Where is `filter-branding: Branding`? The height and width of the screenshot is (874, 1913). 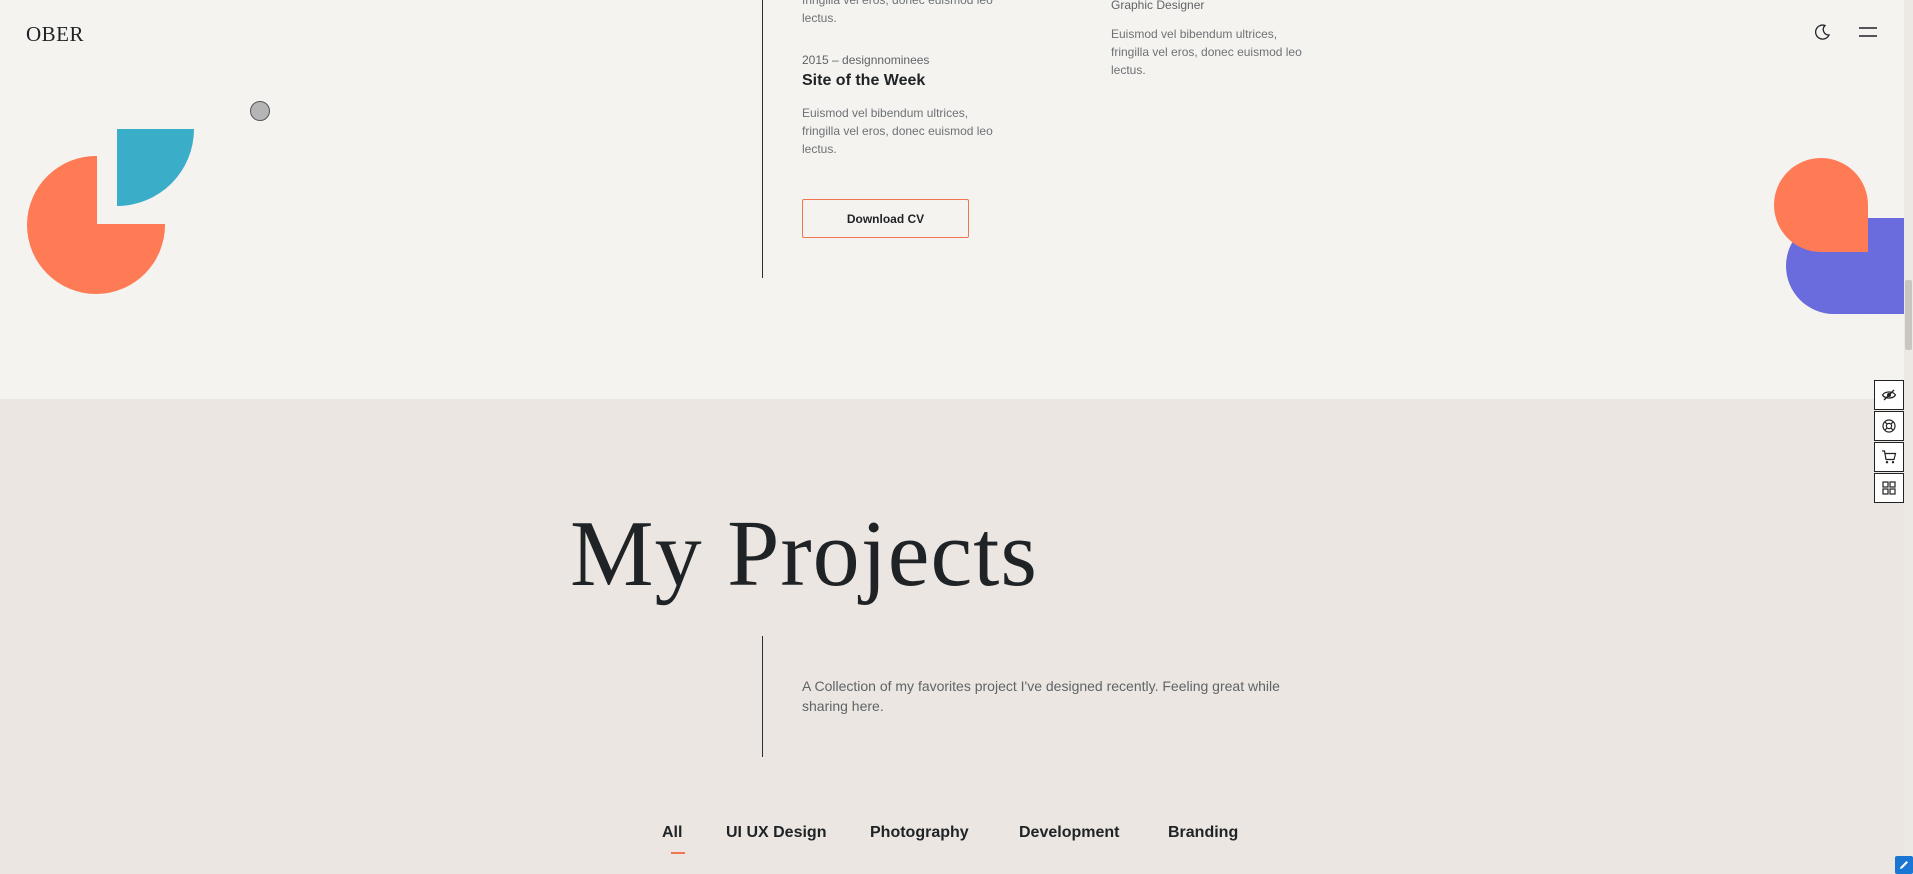 filter-branding: Branding is located at coordinates (1203, 833).